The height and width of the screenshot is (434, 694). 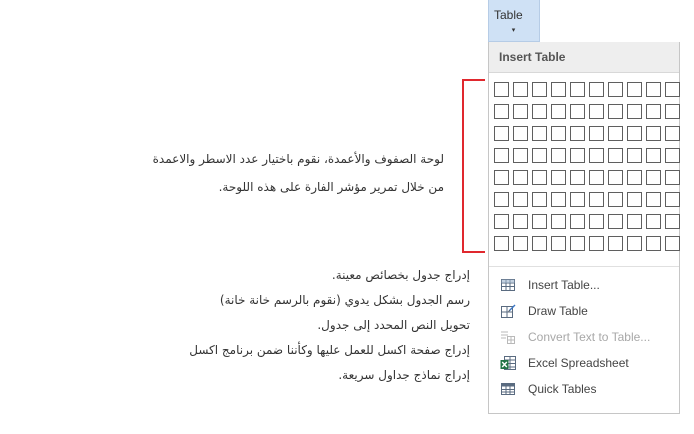 I want to click on annotation-quick-tables: إدراج نماذج جداول سريعة., so click(x=404, y=375).